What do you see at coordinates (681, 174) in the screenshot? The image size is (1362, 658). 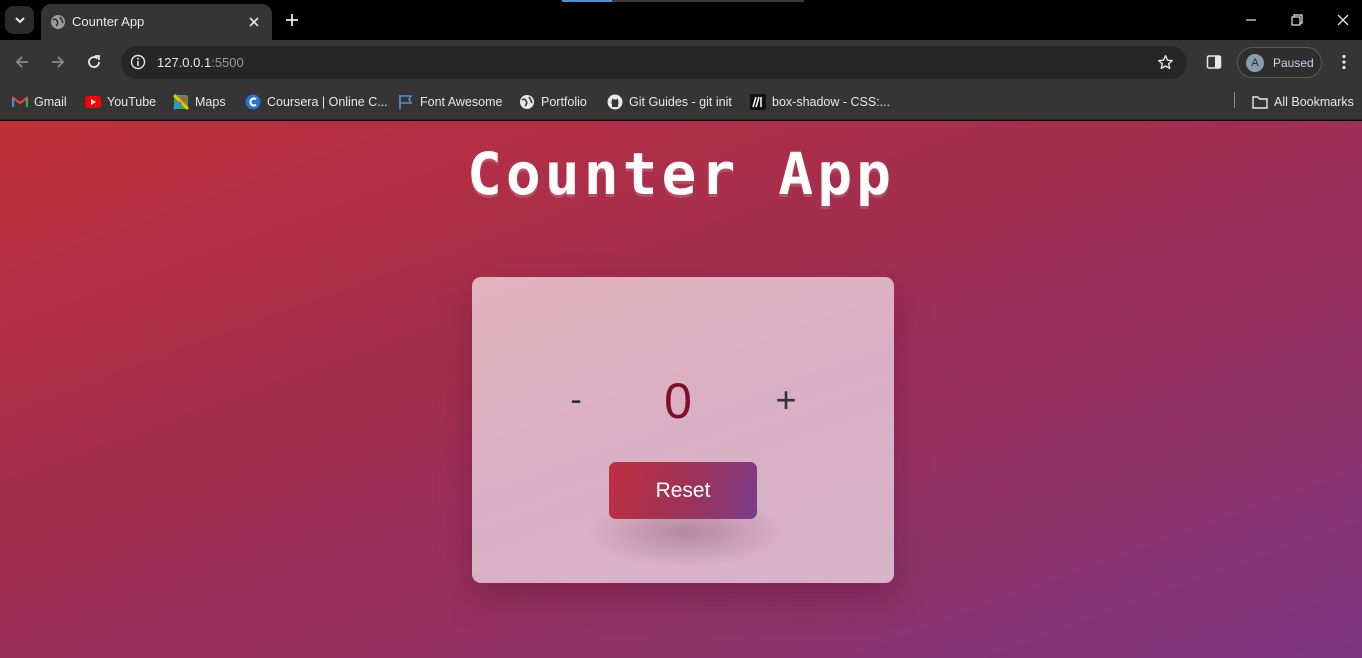 I see `page-title: Counter App` at bounding box center [681, 174].